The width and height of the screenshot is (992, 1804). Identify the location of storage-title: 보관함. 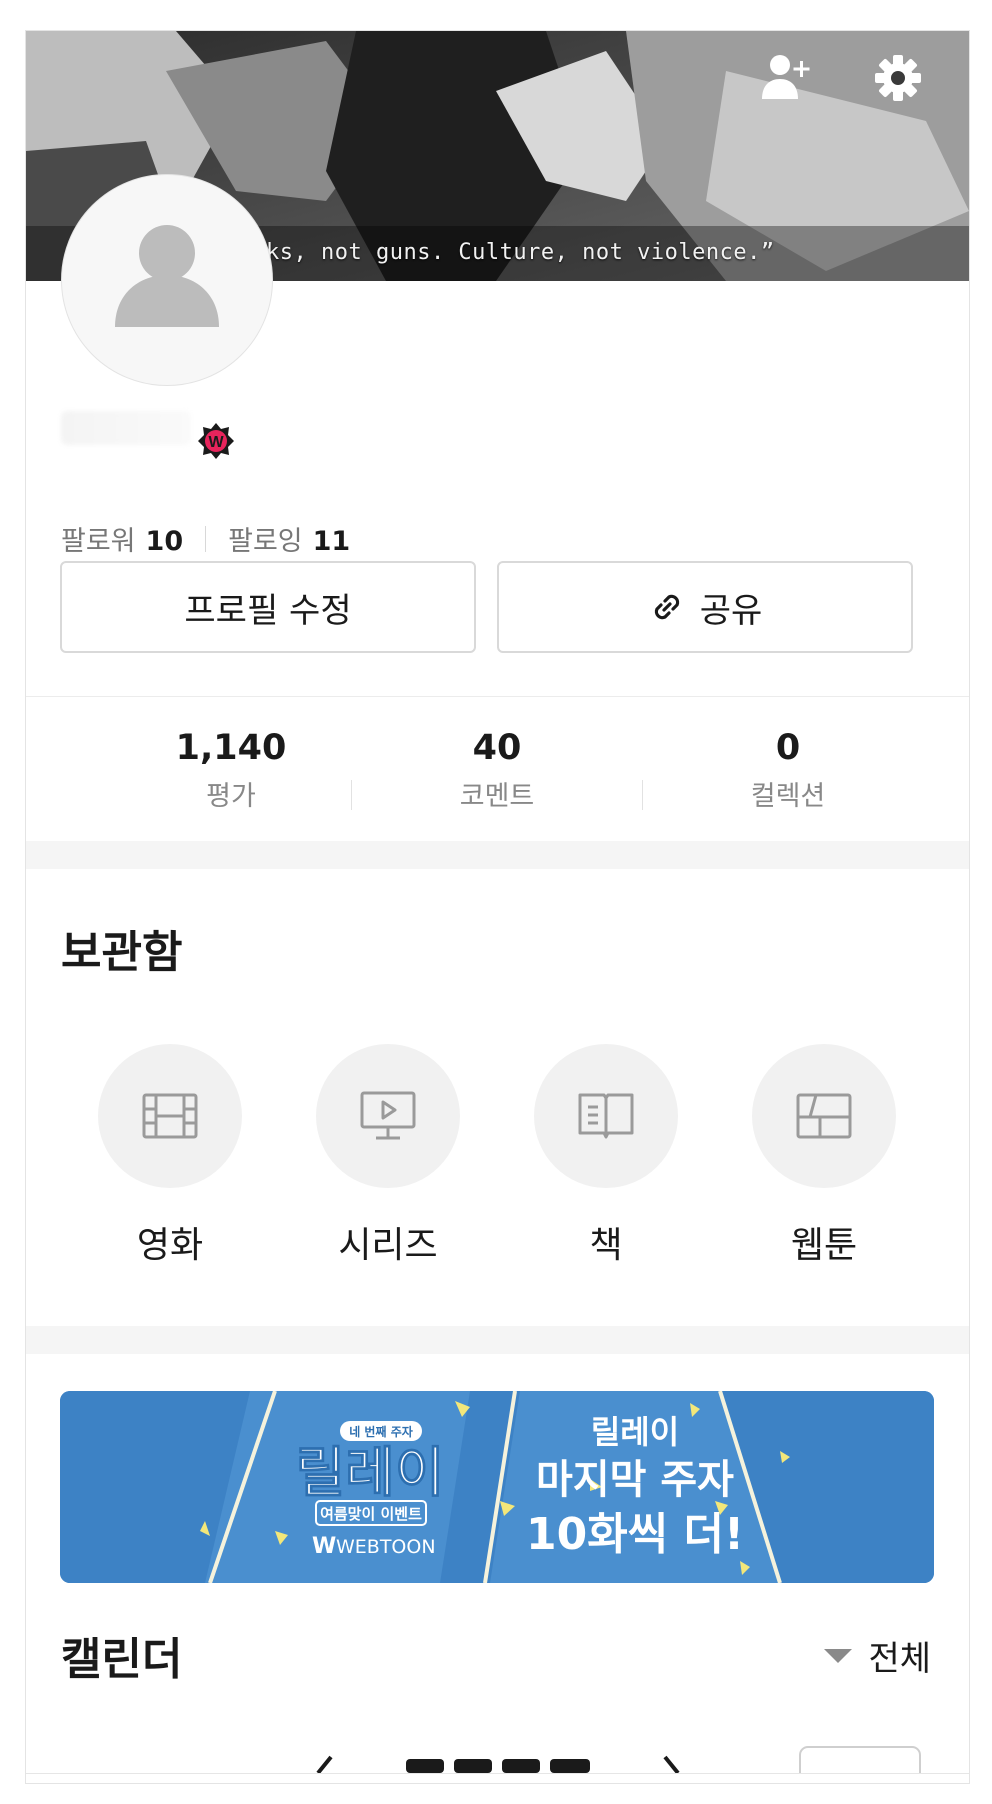
(122, 952).